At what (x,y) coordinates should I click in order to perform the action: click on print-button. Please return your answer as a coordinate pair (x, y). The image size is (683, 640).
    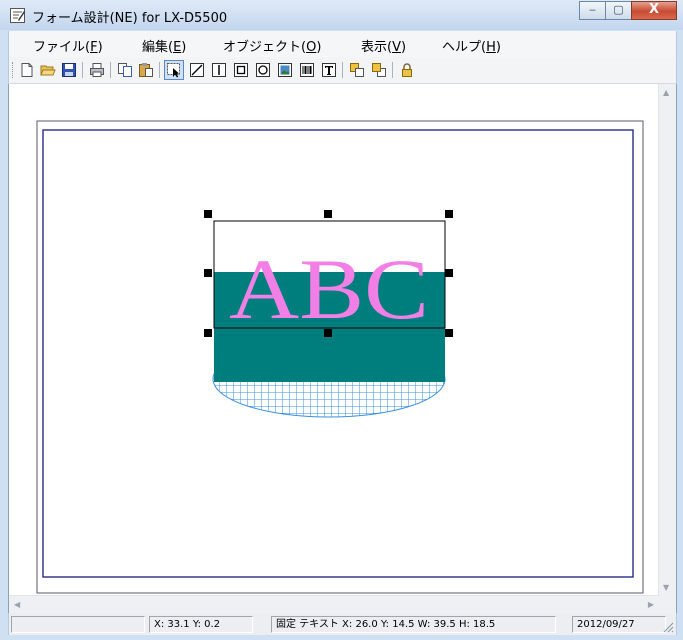
    Looking at the image, I should click on (97, 70).